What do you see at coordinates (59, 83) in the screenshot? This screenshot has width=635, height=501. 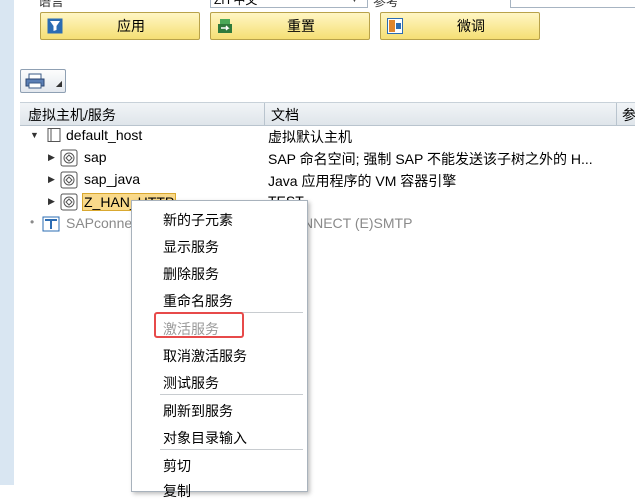 I see `dropdown-arrow-icon: ◢` at bounding box center [59, 83].